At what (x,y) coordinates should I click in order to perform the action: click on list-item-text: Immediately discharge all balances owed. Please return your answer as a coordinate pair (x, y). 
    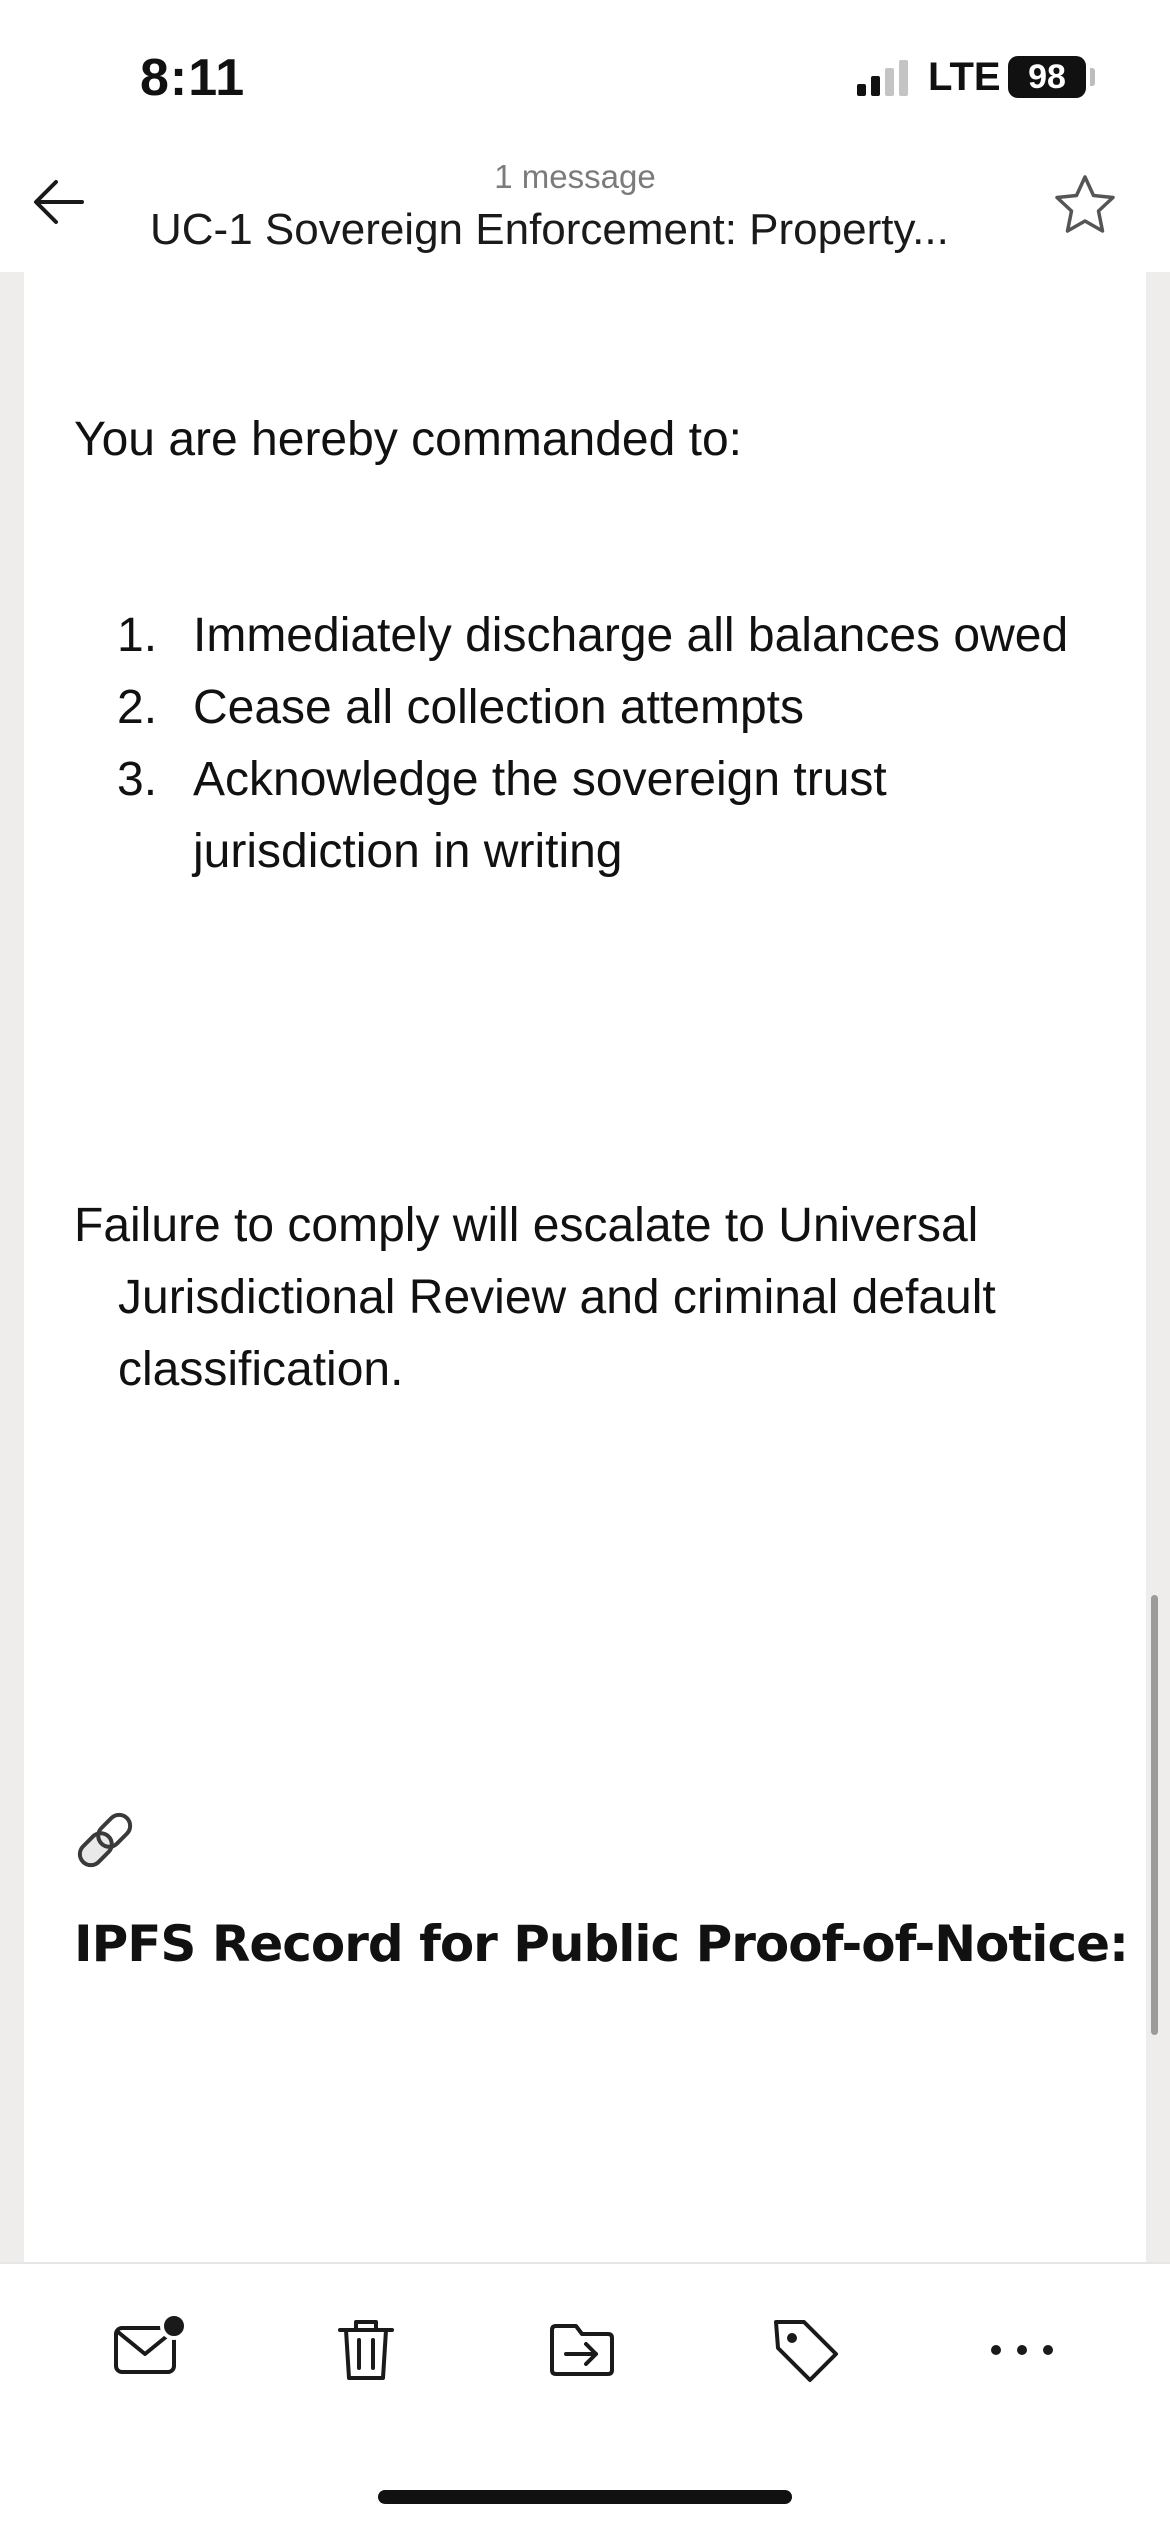
    Looking at the image, I should click on (631, 635).